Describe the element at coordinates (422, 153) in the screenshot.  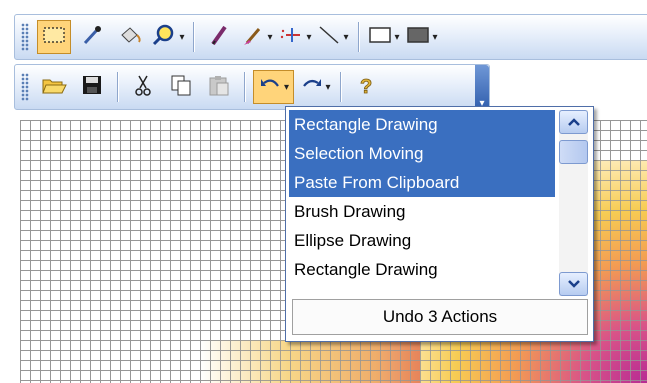
I see `list-item: Selection Moving` at that location.